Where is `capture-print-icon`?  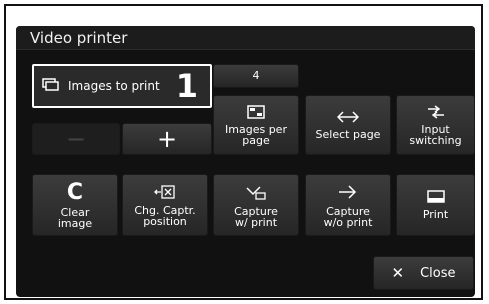
capture-print-icon is located at coordinates (256, 193).